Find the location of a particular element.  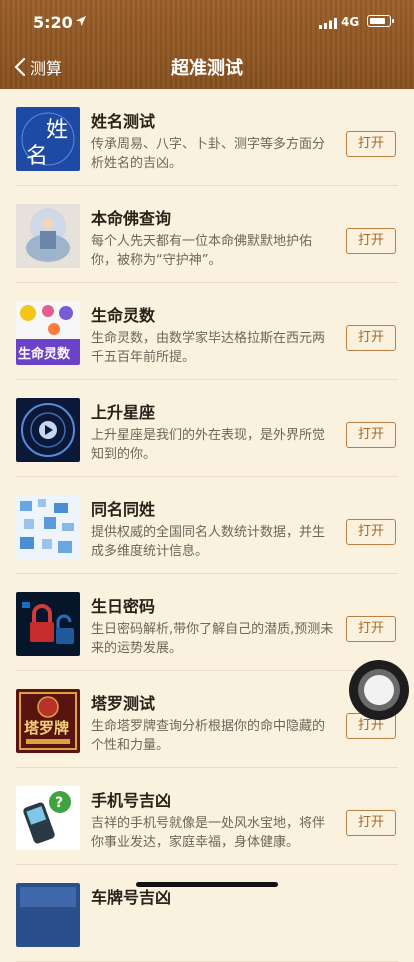

list-item-tongming: 同名同姓 提供权威的全国同名人数统计数据，并生成多维度统计信息。 打开 is located at coordinates (207, 525).